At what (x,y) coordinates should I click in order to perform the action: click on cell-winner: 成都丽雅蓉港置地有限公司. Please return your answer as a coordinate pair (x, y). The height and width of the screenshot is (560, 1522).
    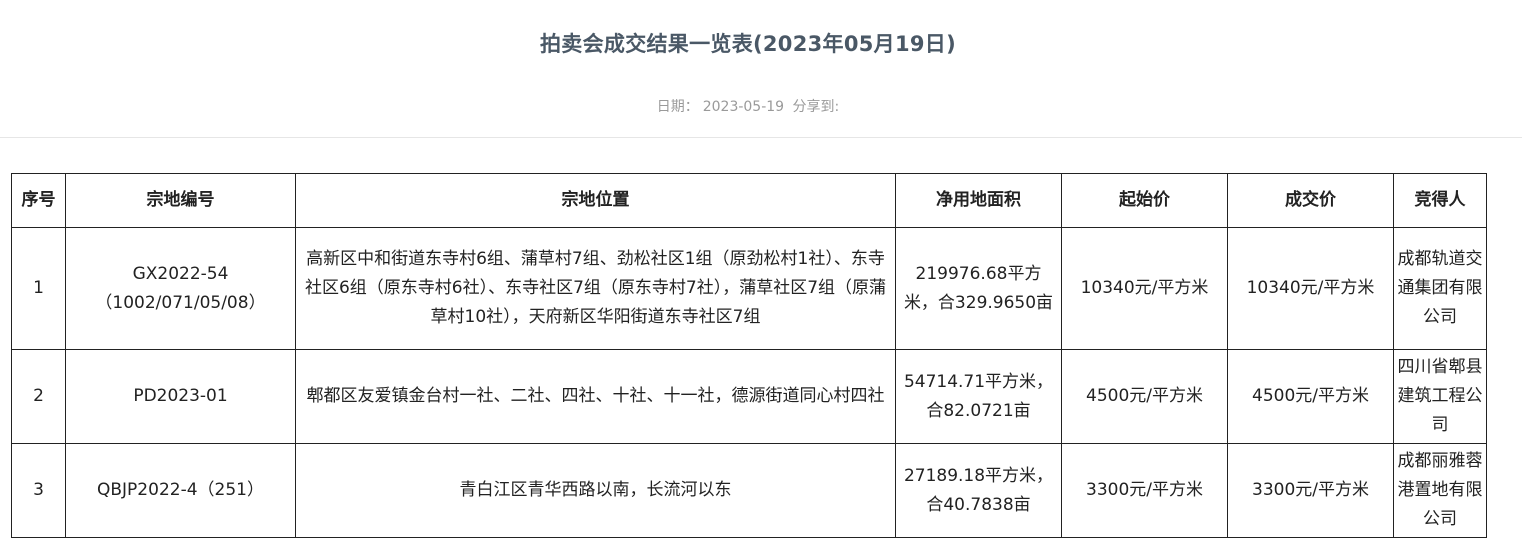
    Looking at the image, I should click on (1440, 490).